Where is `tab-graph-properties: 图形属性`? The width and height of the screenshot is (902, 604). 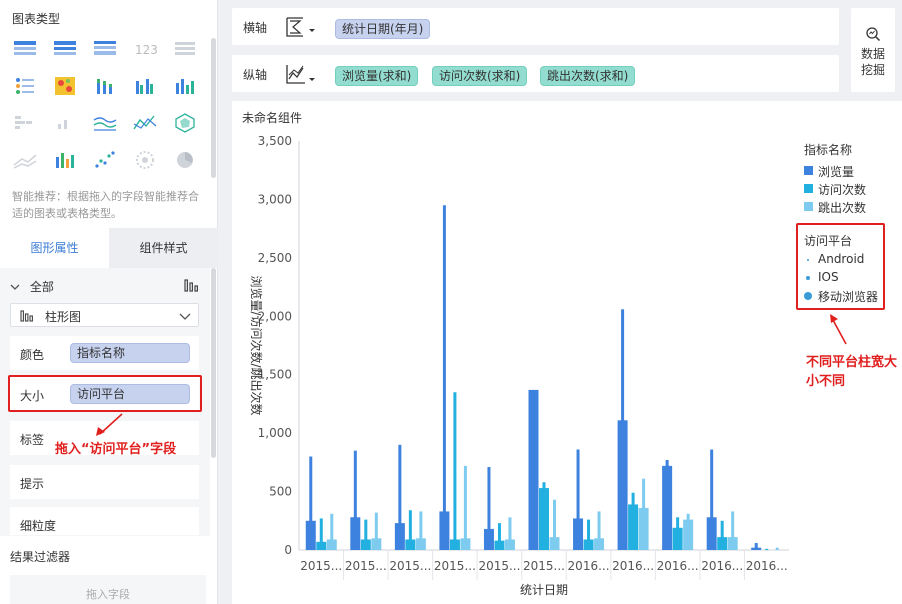
tab-graph-properties: 图形属性 is located at coordinates (54, 248).